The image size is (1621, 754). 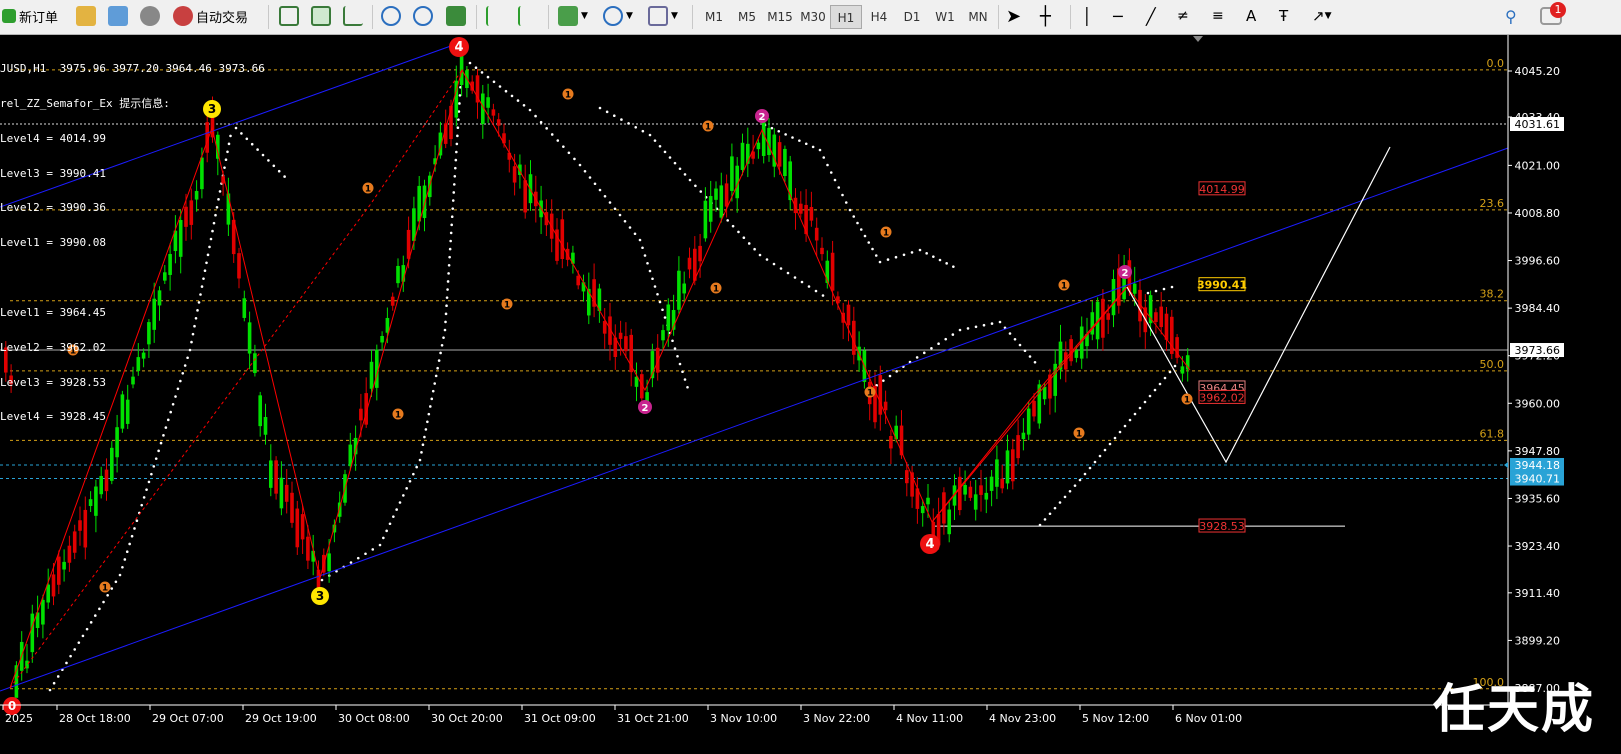 I want to click on candlestick-icon, so click(x=321, y=16).